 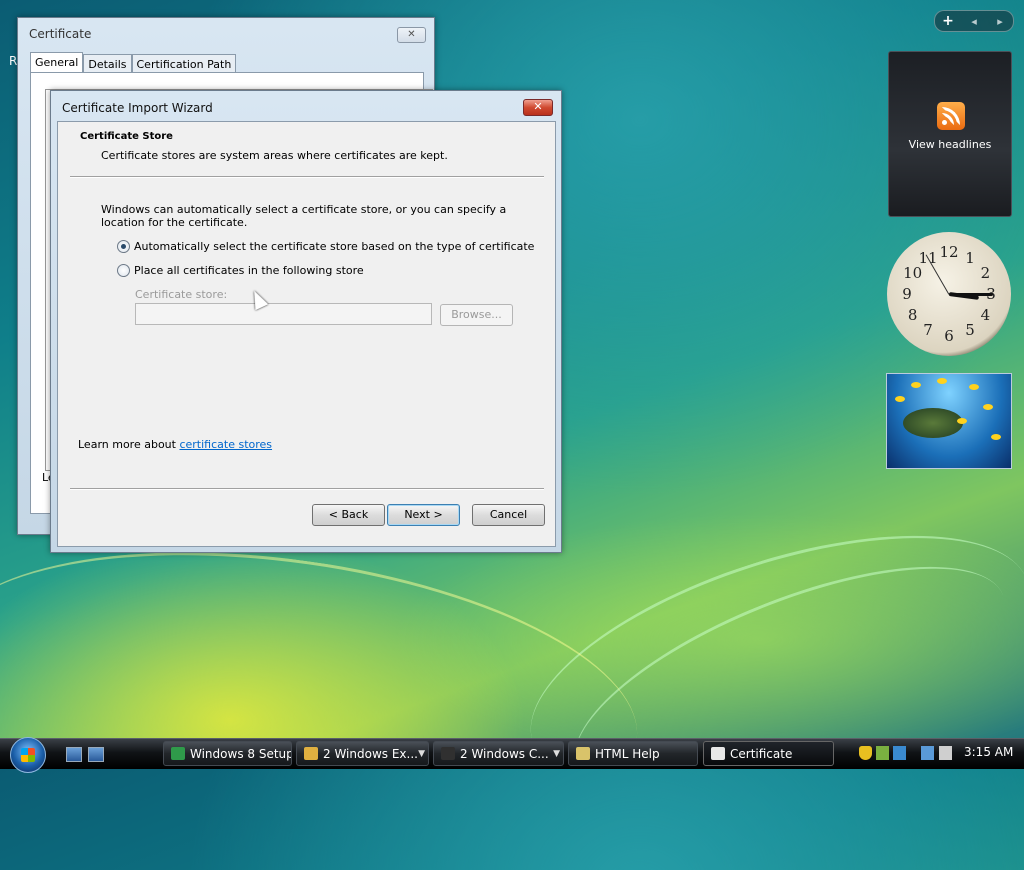 I want to click on taskbar-button-command-prompt-group: 2 Windows C... ▼, so click(x=498, y=753).